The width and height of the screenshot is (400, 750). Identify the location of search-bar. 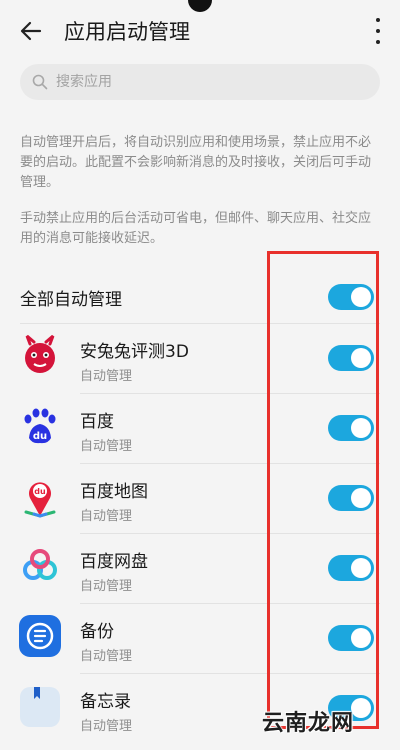
(200, 82).